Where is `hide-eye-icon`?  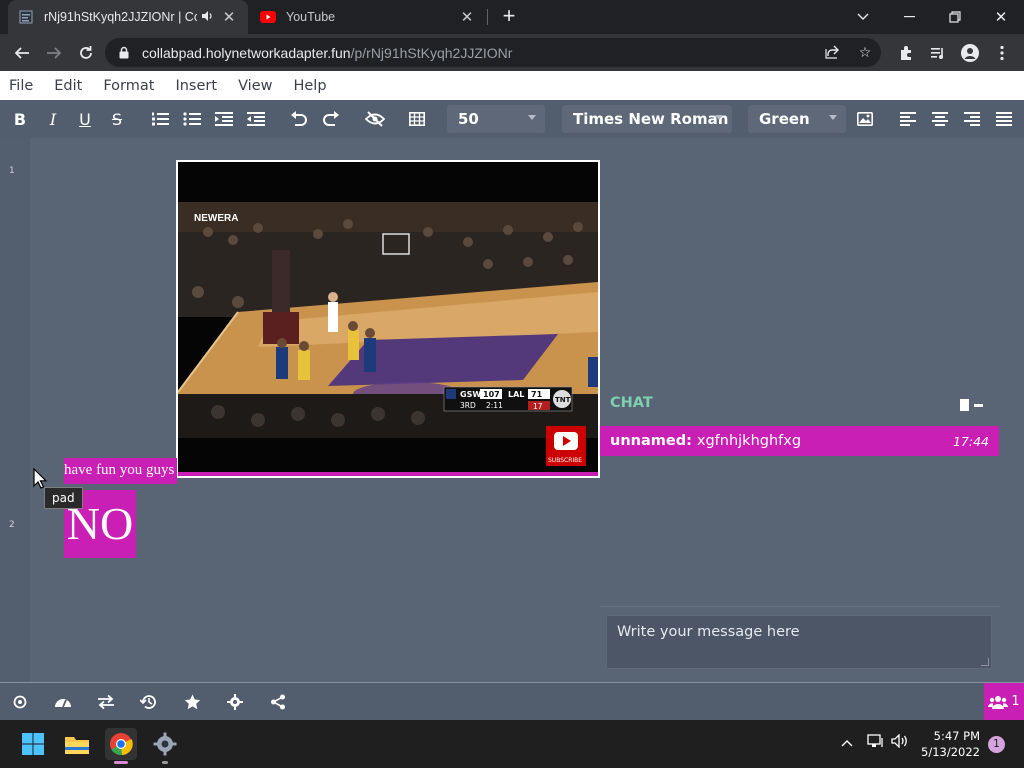 hide-eye-icon is located at coordinates (375, 119).